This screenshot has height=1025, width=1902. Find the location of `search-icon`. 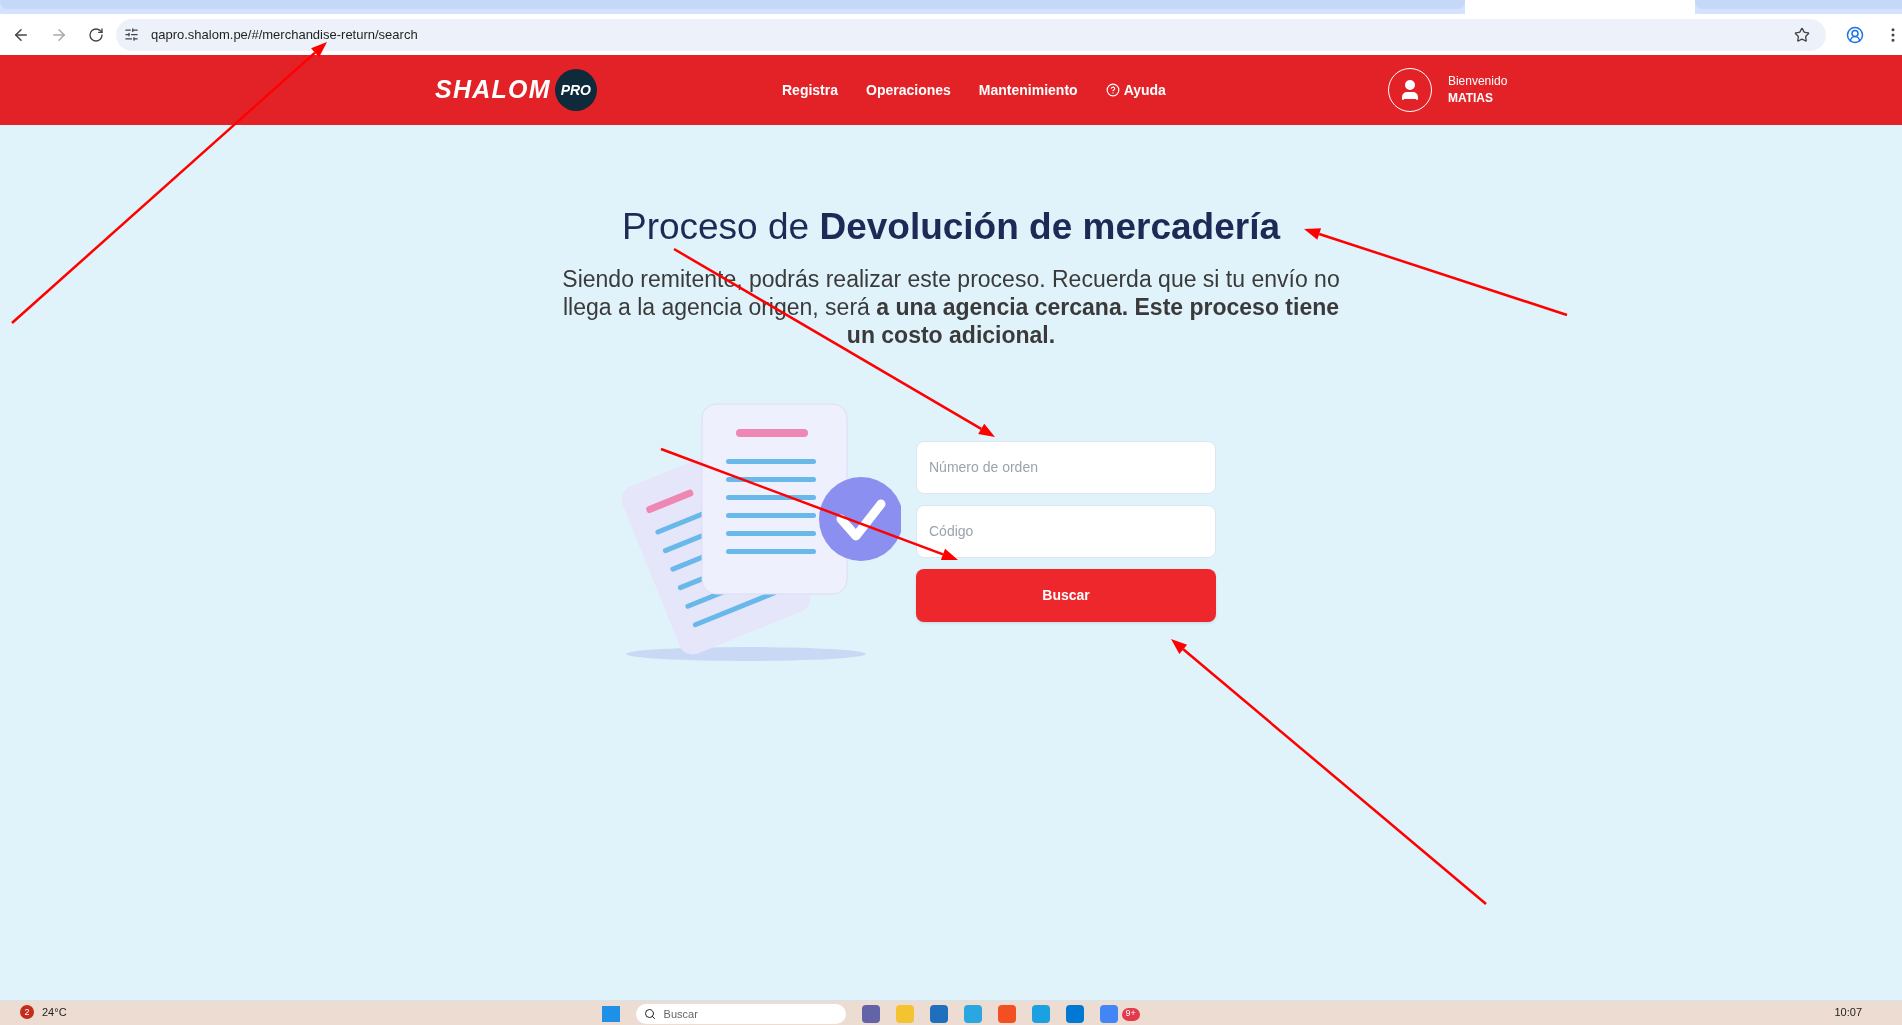

search-icon is located at coordinates (649, 1014).